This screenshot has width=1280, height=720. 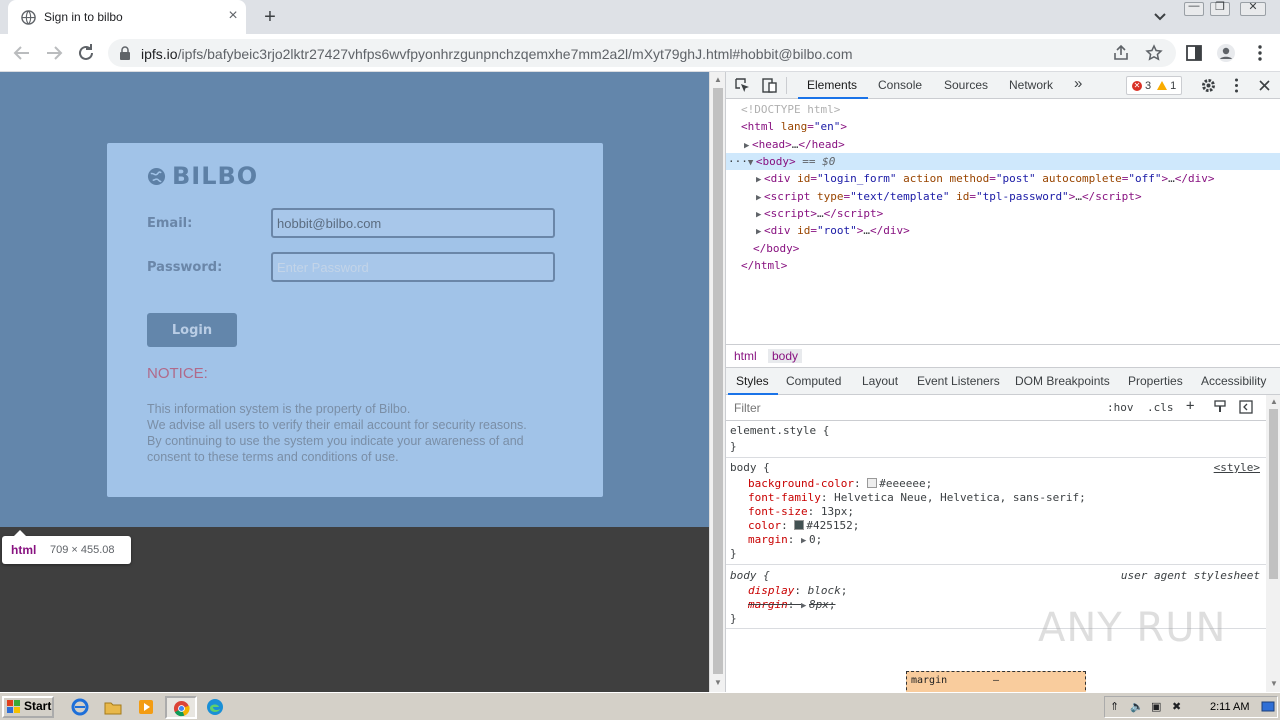 I want to click on toggle-sidebar-icon, so click(x=1246, y=407).